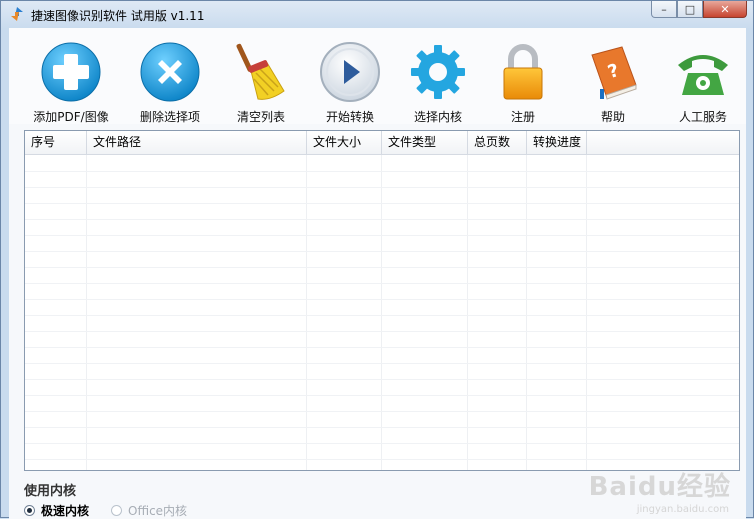  I want to click on column-header-type: 文件类型, so click(425, 142).